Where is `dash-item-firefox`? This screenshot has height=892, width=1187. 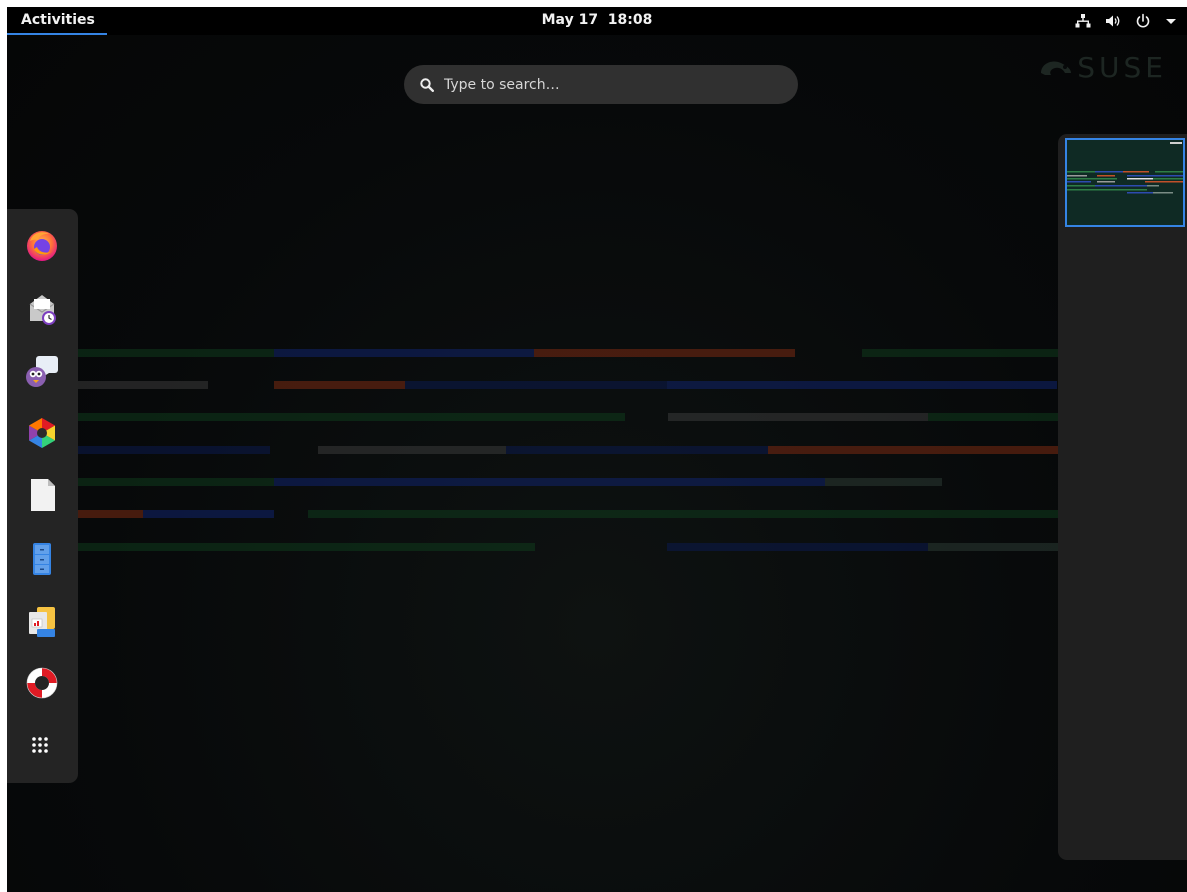 dash-item-firefox is located at coordinates (42, 245).